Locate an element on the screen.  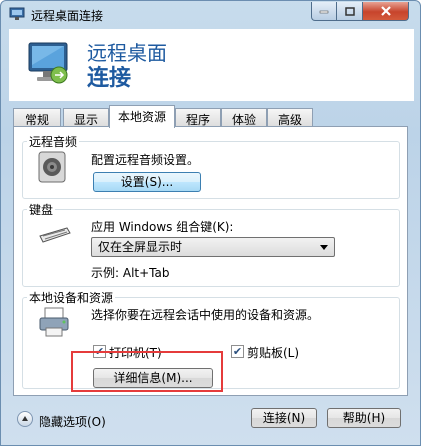
minimize-button is located at coordinates (324, 11).